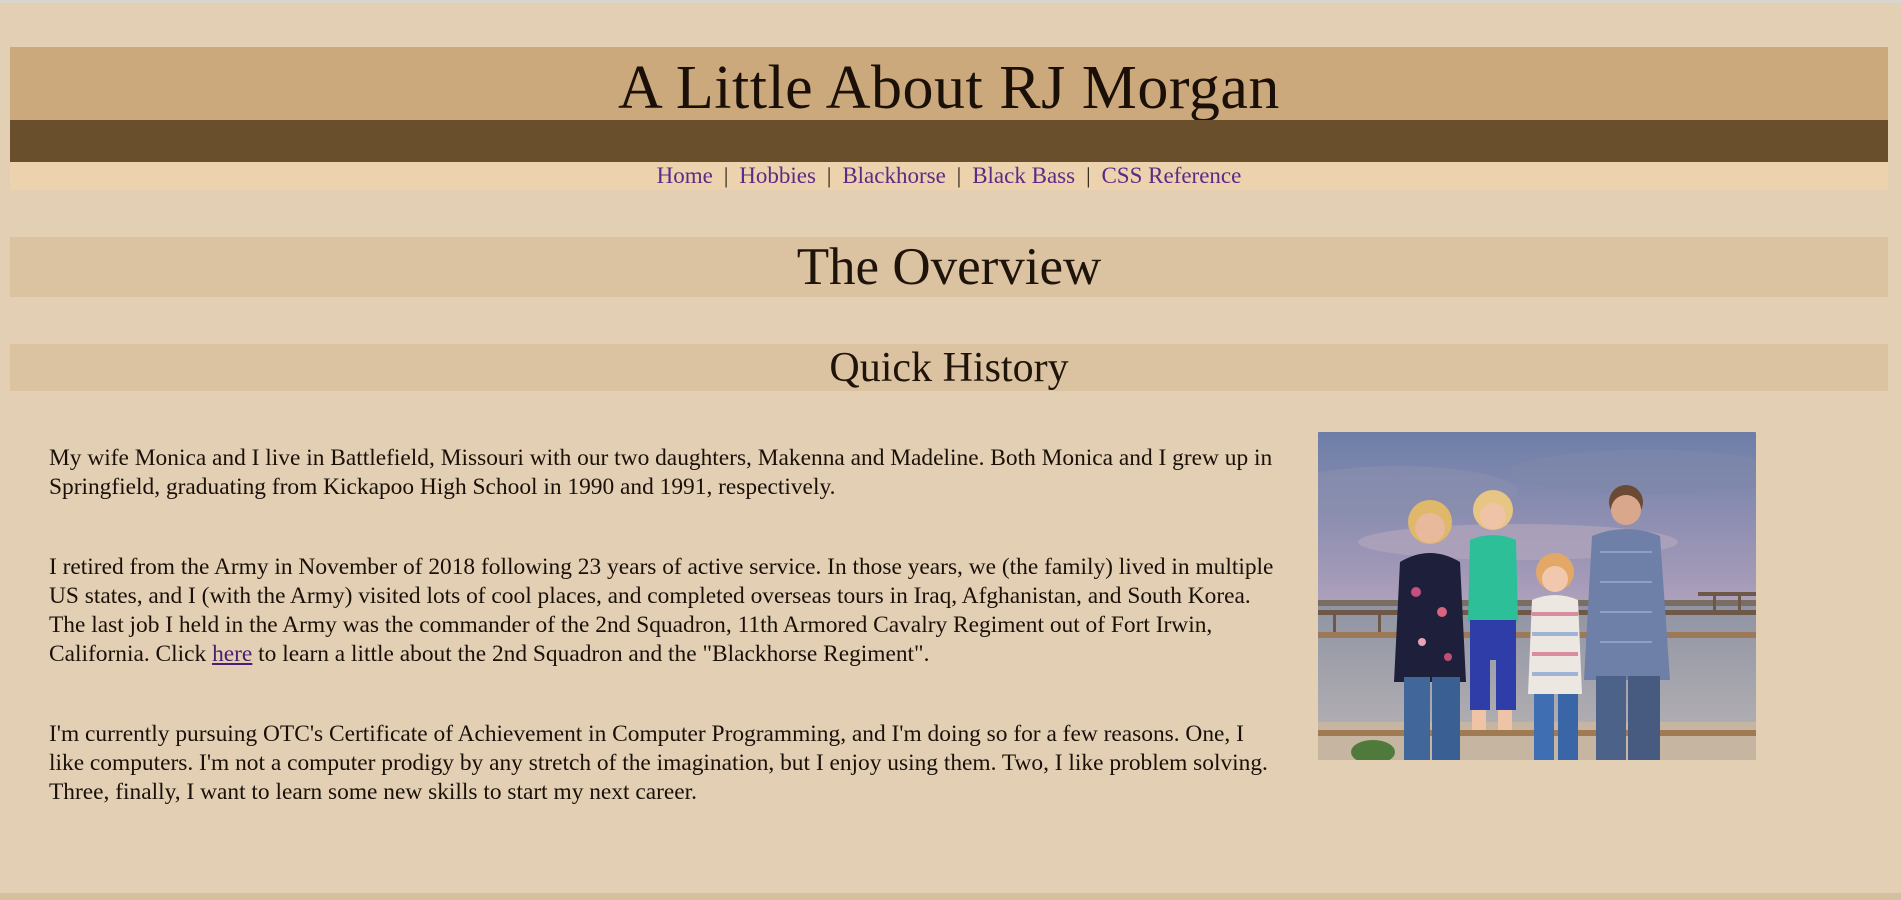 The height and width of the screenshot is (900, 1901). What do you see at coordinates (232, 654) in the screenshot?
I see `blackhorse-here-link: here` at bounding box center [232, 654].